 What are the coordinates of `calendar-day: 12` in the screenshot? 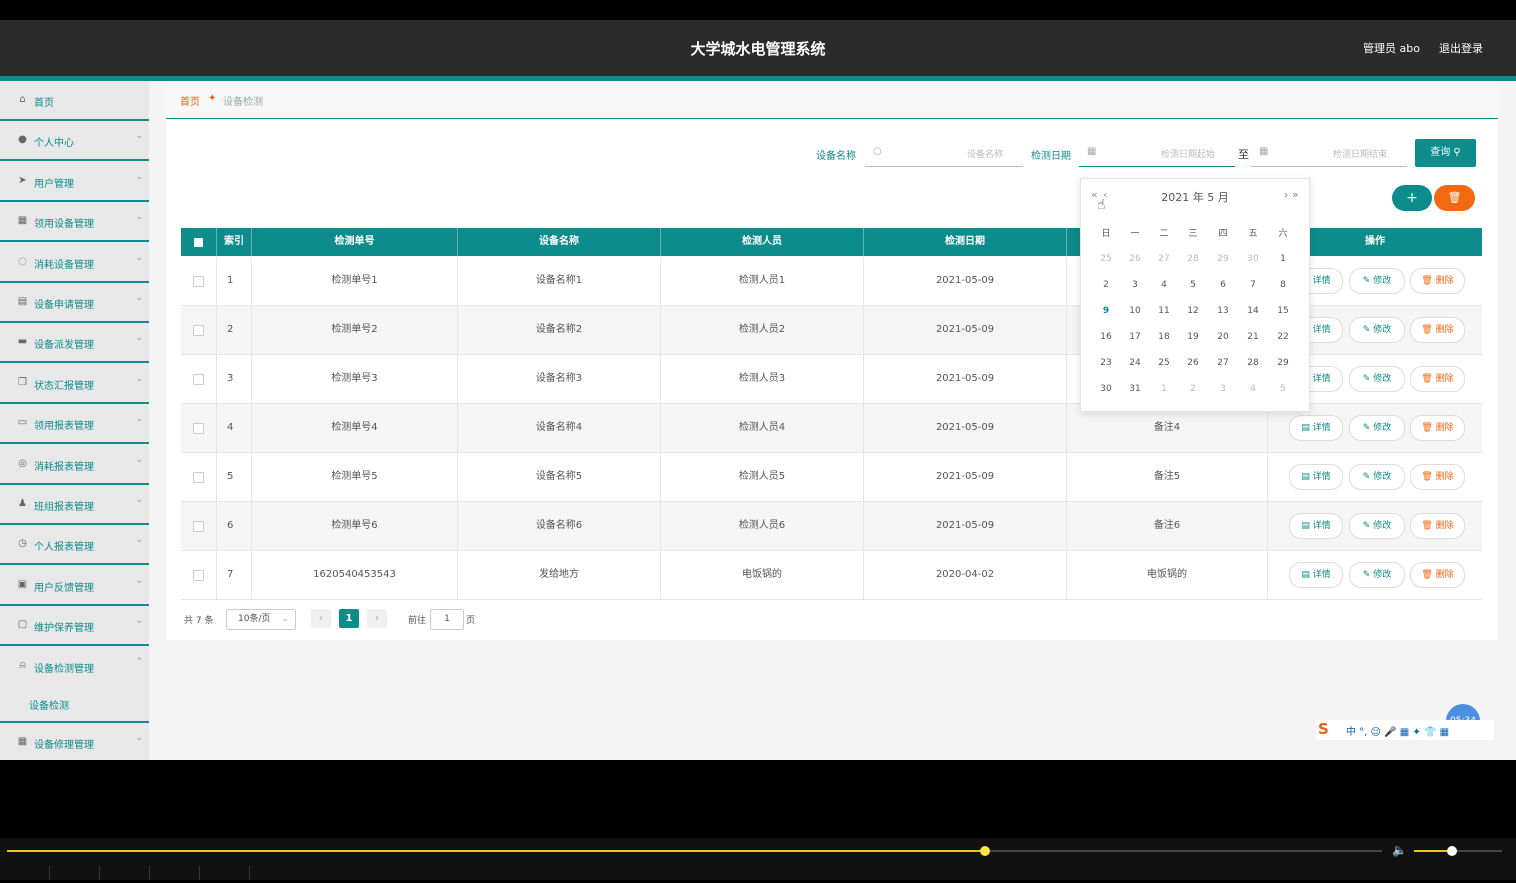 It's located at (1193, 311).